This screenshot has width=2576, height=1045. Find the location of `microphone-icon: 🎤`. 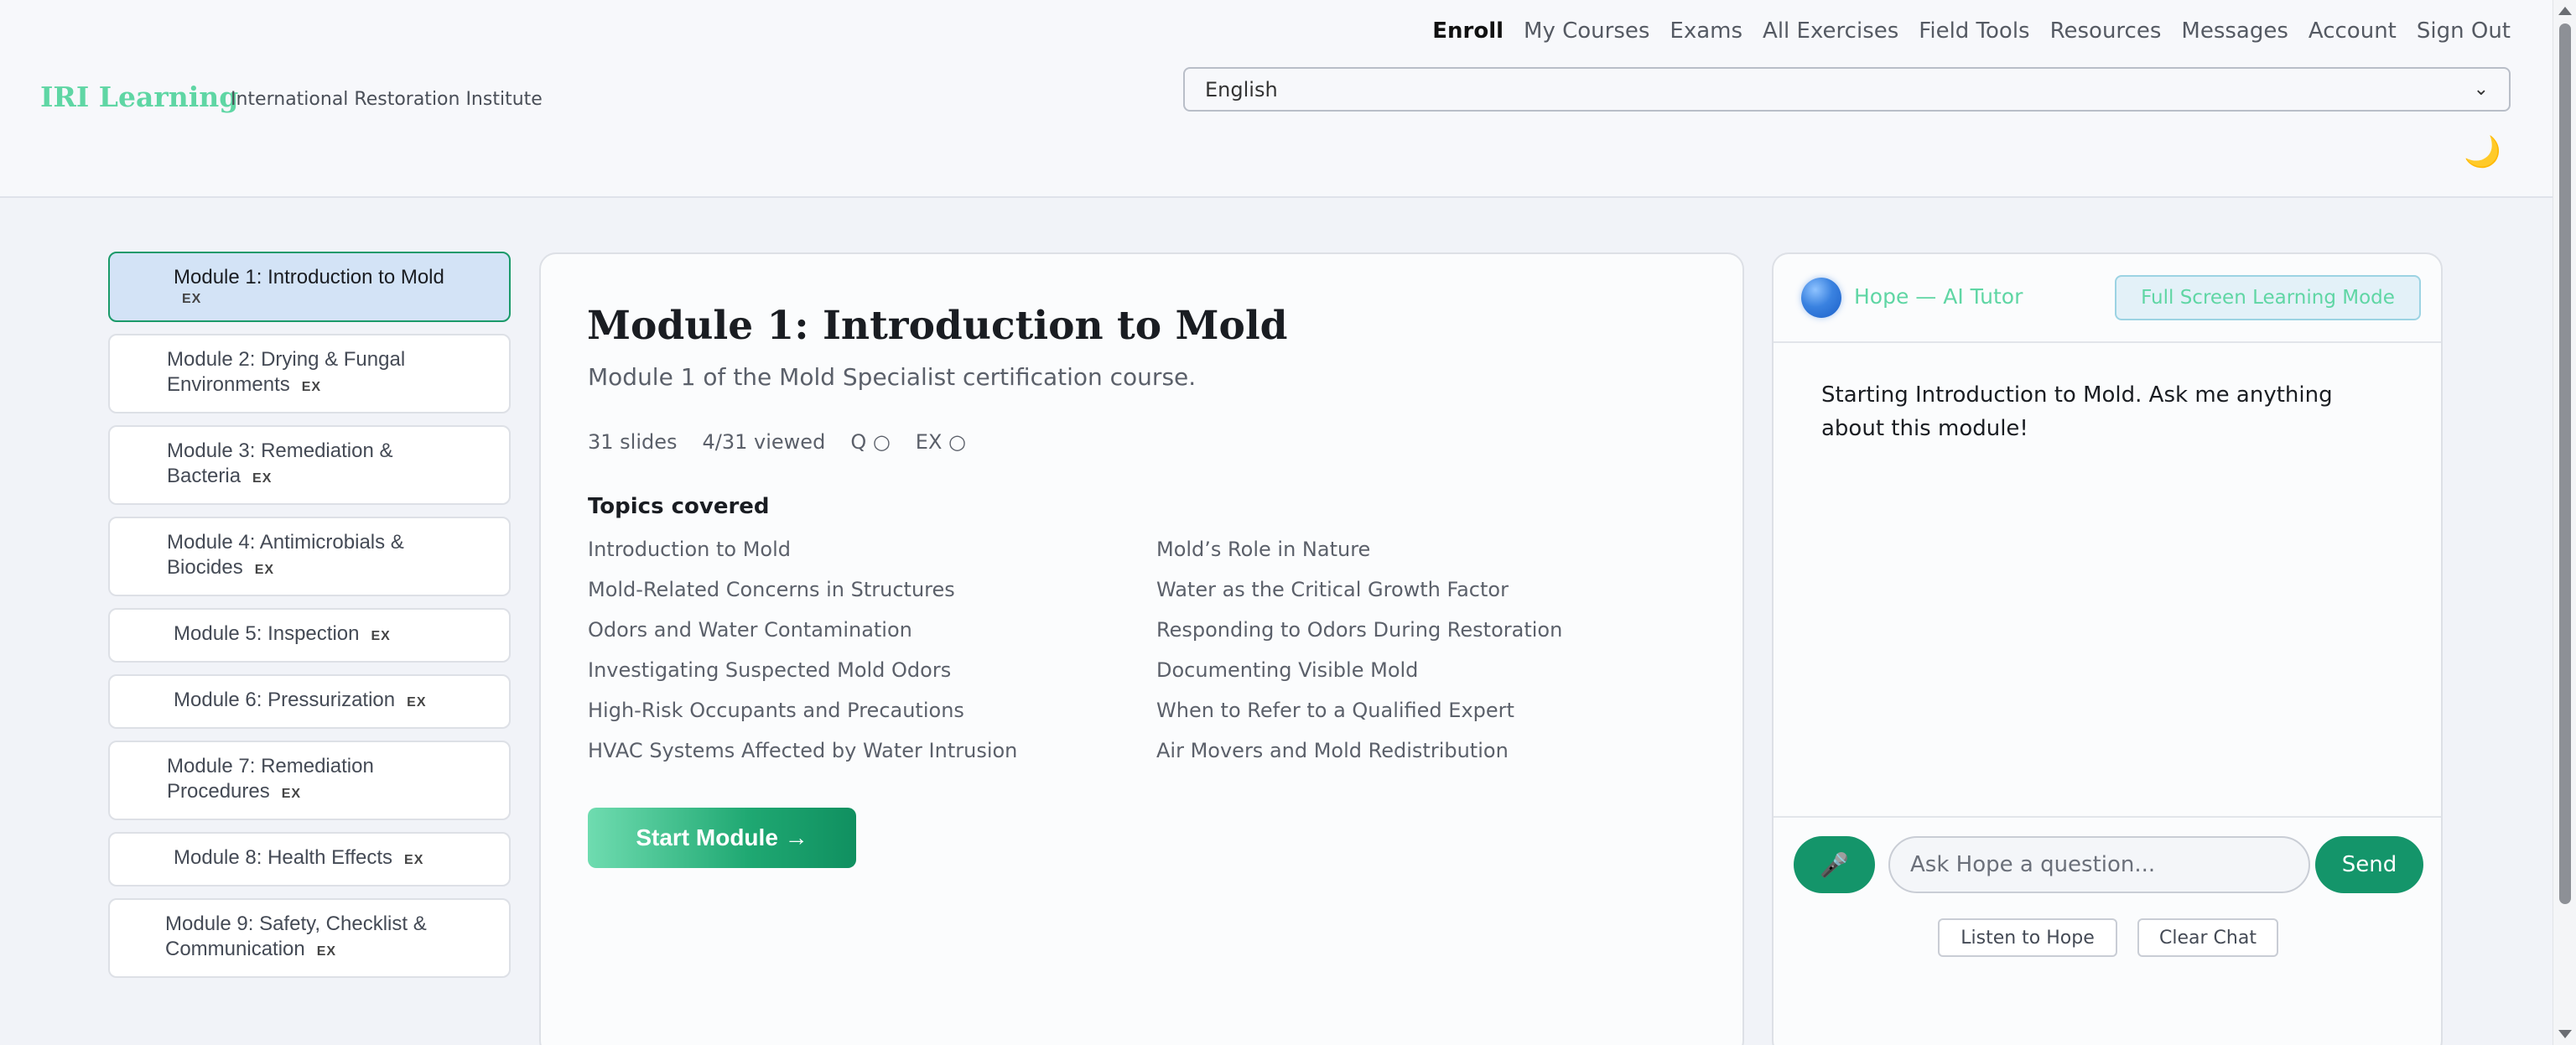

microphone-icon: 🎤 is located at coordinates (1834, 864).